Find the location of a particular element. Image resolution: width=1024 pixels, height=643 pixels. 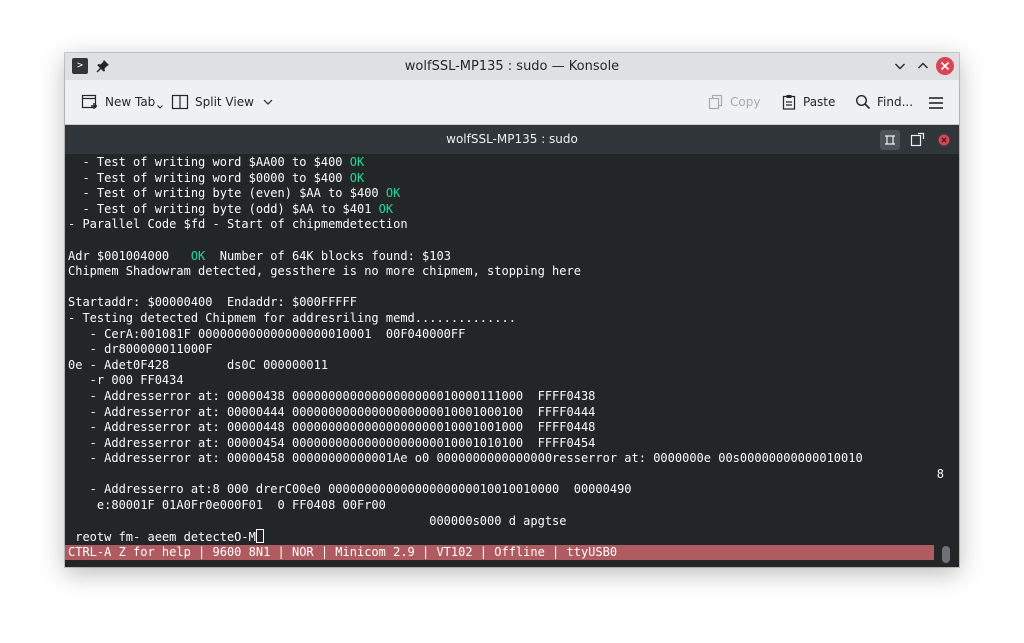

paste-icon is located at coordinates (789, 102).